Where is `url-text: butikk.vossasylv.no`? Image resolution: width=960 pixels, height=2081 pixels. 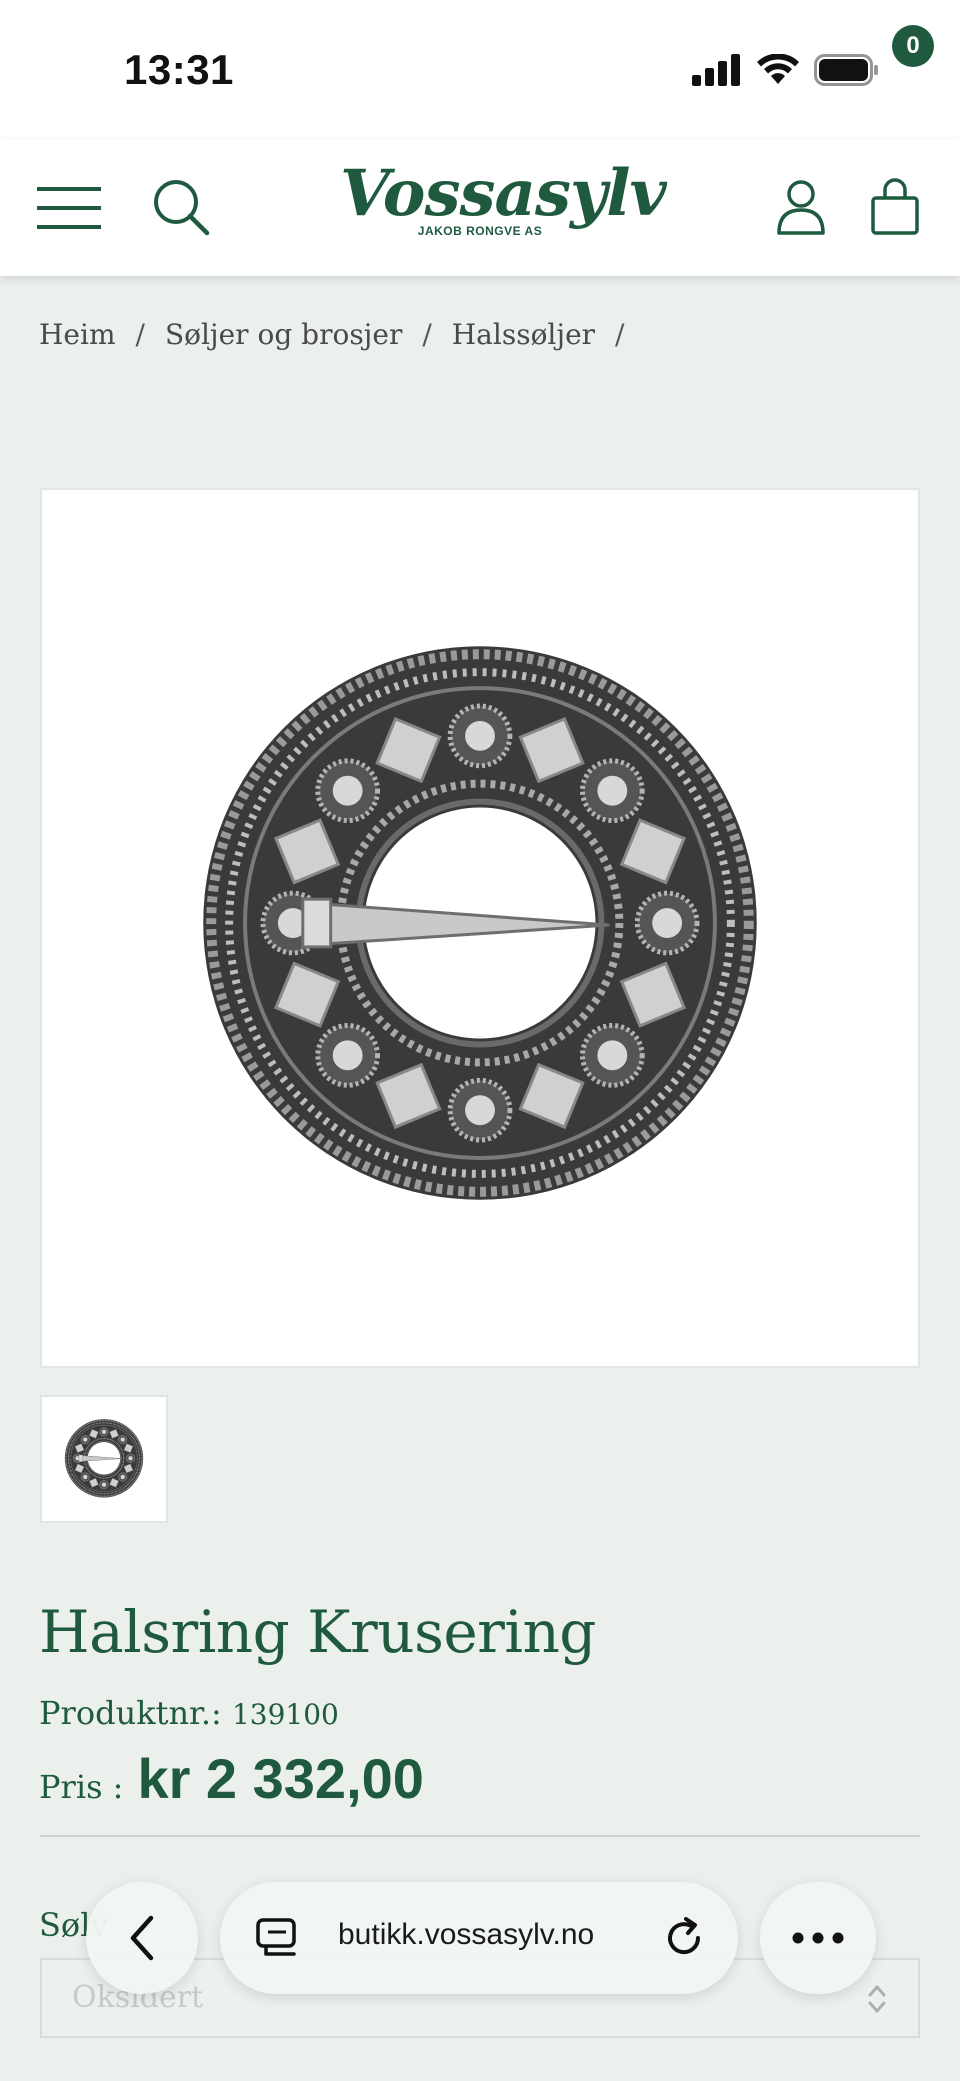 url-text: butikk.vossasylv.no is located at coordinates (466, 1934).